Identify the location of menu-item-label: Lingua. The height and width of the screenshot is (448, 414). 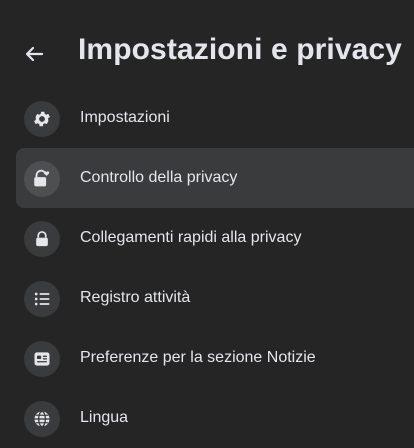
(104, 417).